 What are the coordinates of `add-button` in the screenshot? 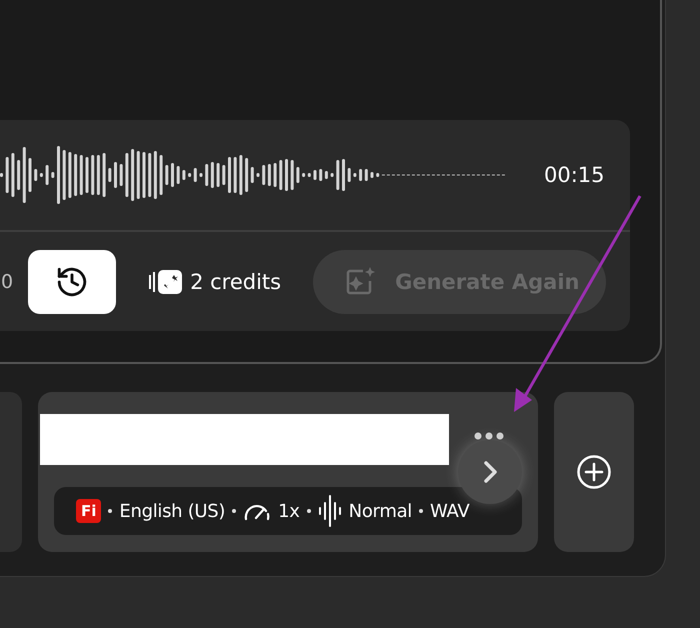 It's located at (594, 472).